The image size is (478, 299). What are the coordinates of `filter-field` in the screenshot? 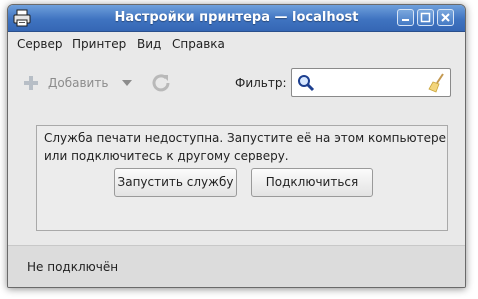 It's located at (371, 82).